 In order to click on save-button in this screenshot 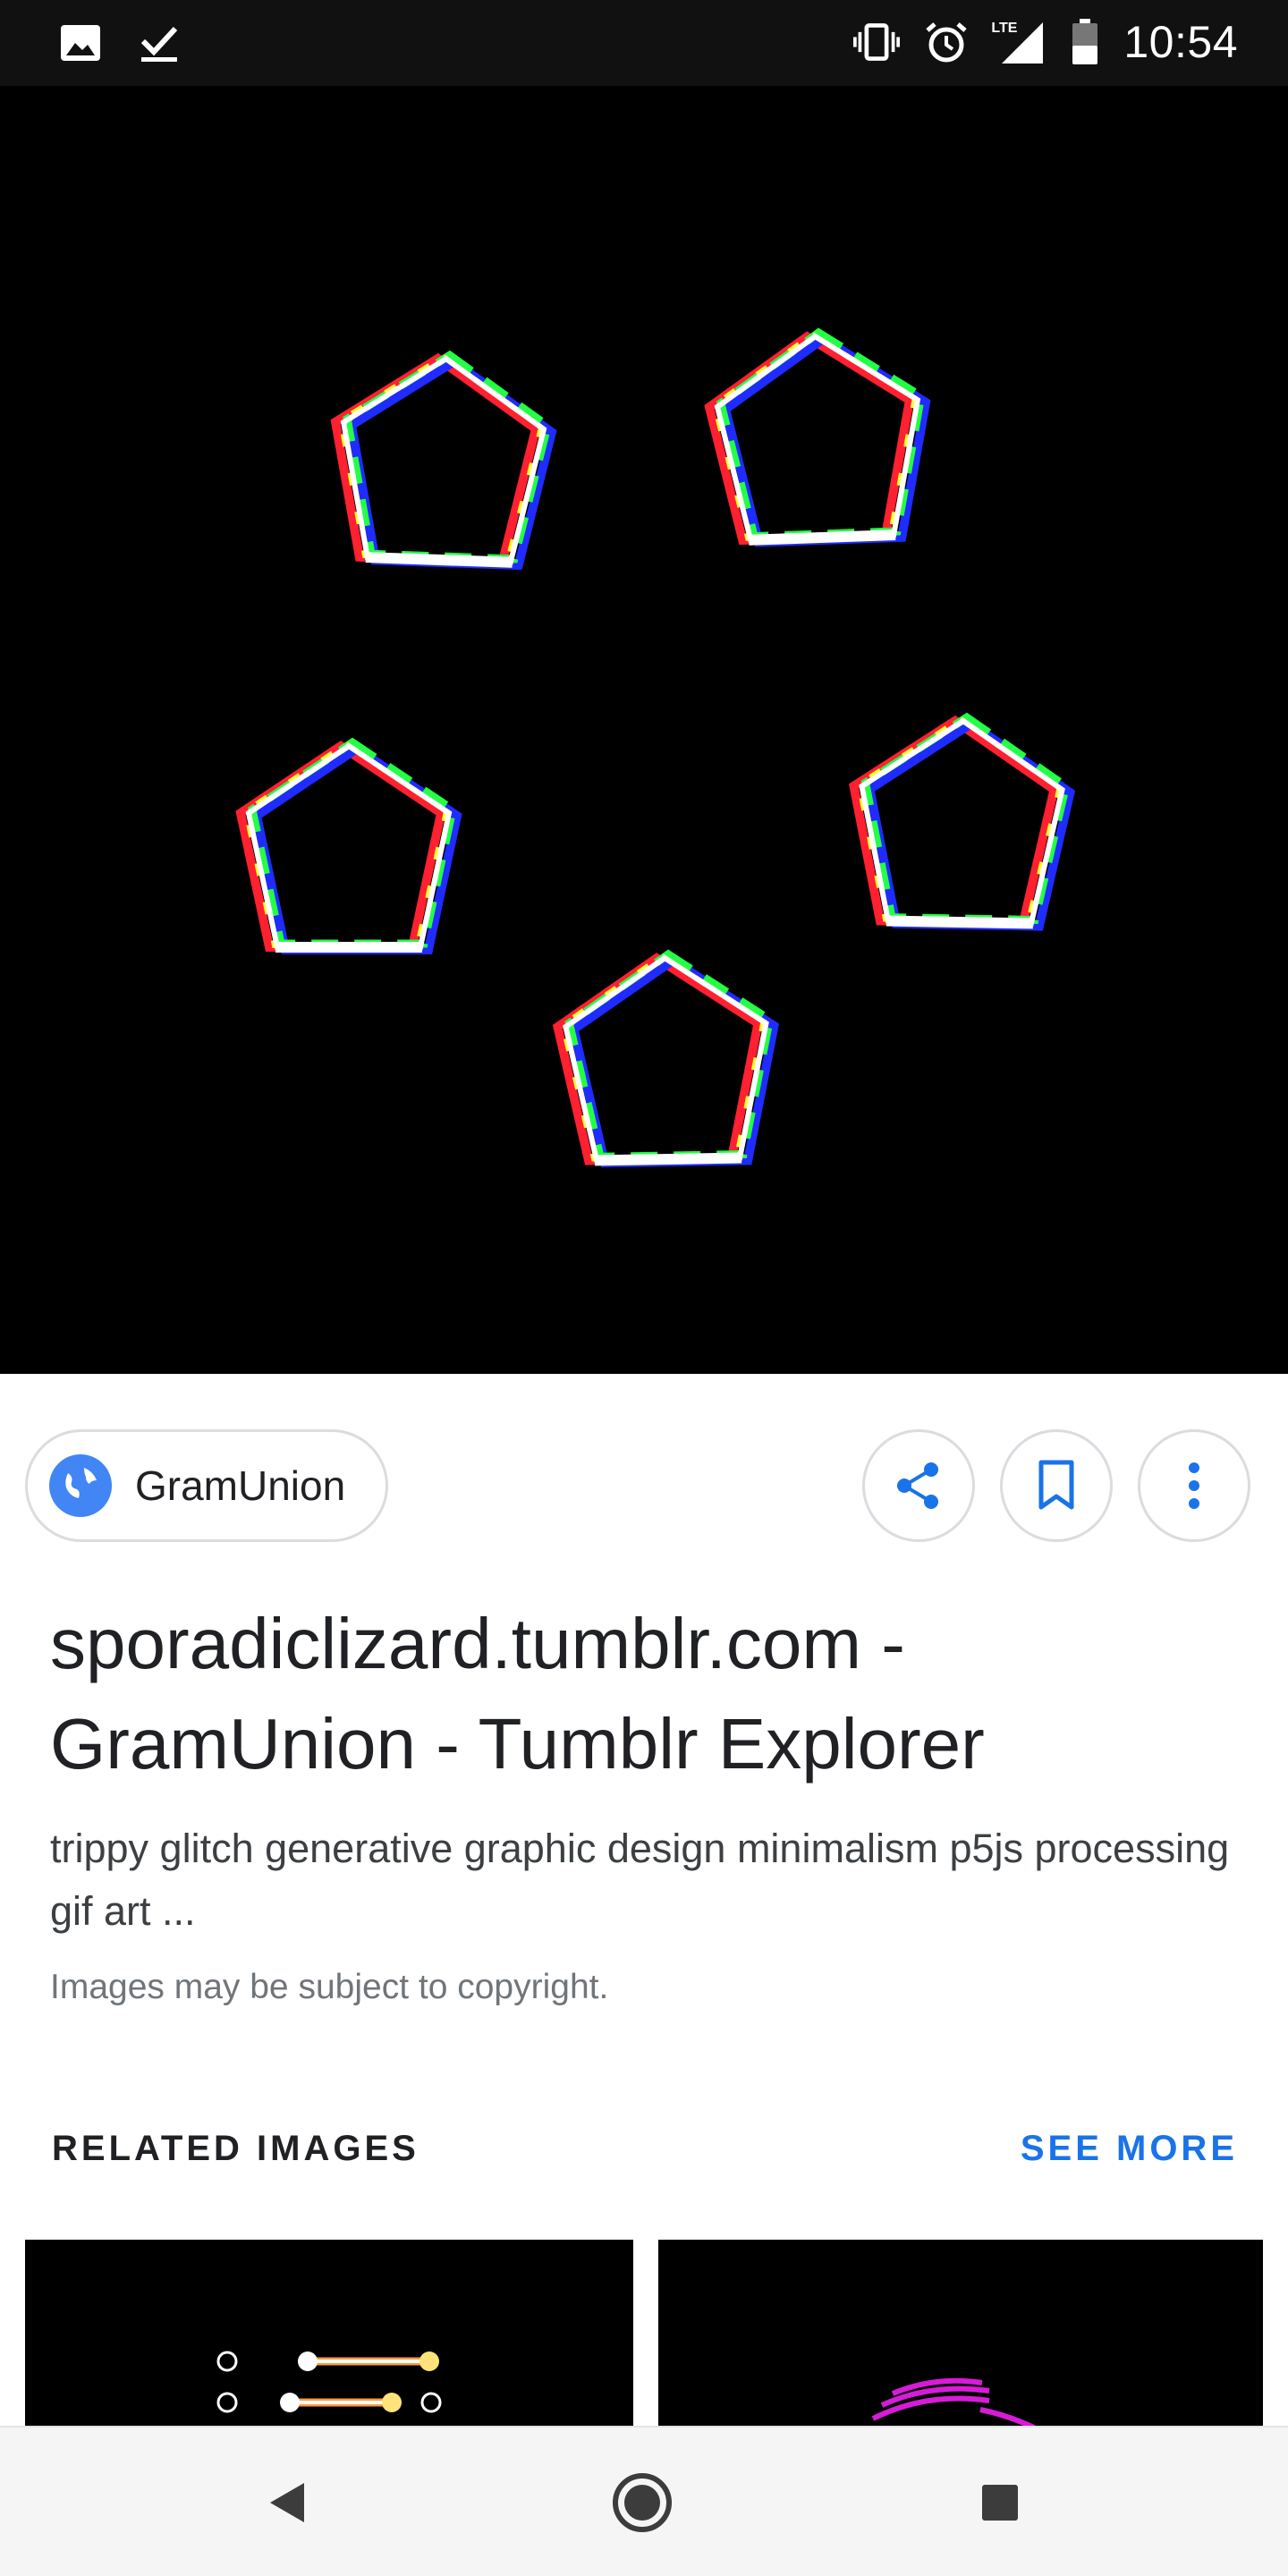, I will do `click(1056, 1485)`.